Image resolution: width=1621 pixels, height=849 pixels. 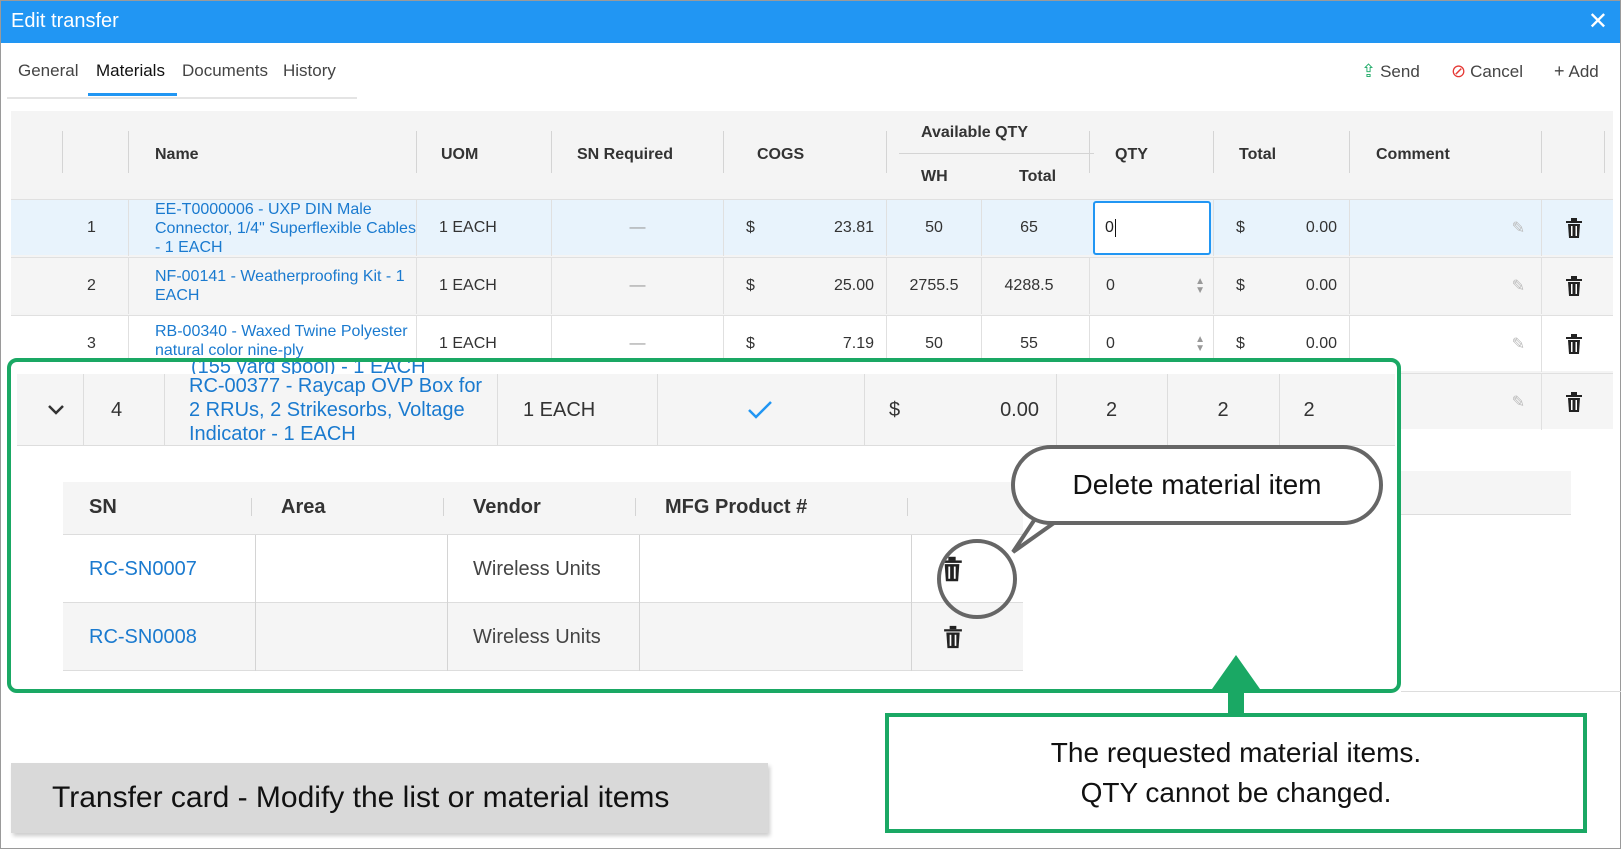 I want to click on cogs-cell: 23.81, so click(x=853, y=227).